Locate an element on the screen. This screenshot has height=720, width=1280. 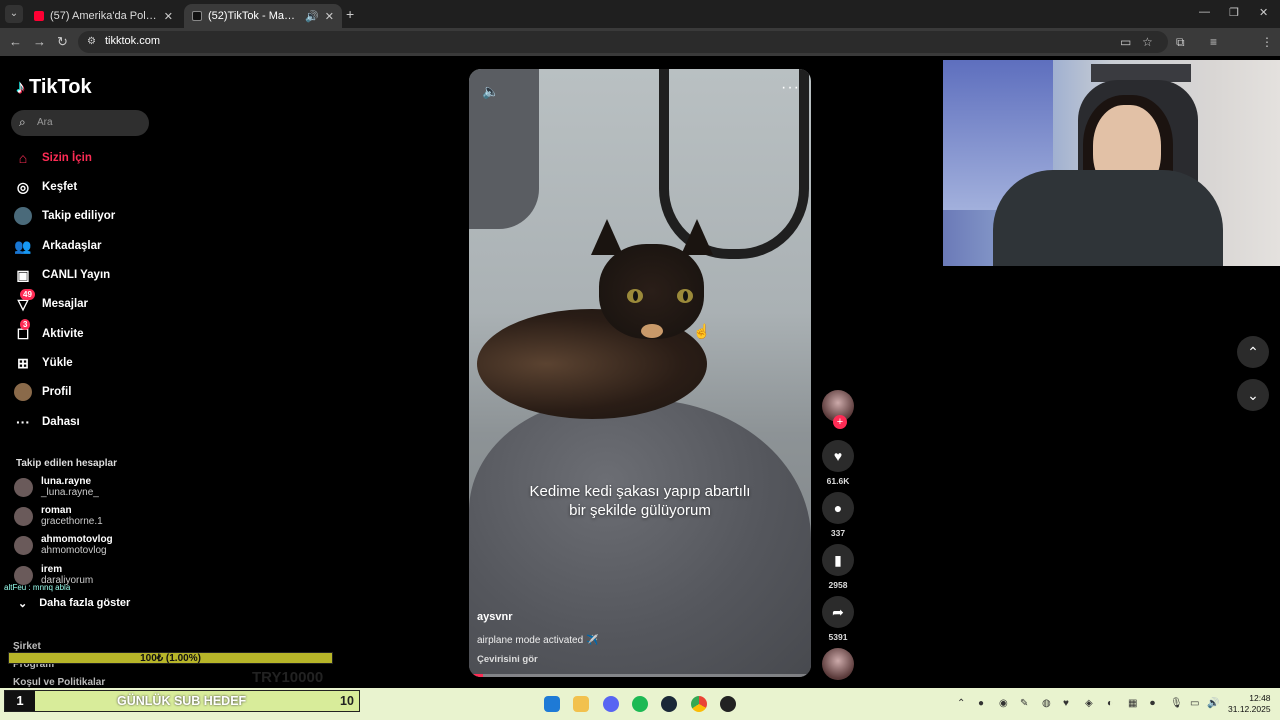
more-dots-icon: ··· is located at coordinates (23, 422).